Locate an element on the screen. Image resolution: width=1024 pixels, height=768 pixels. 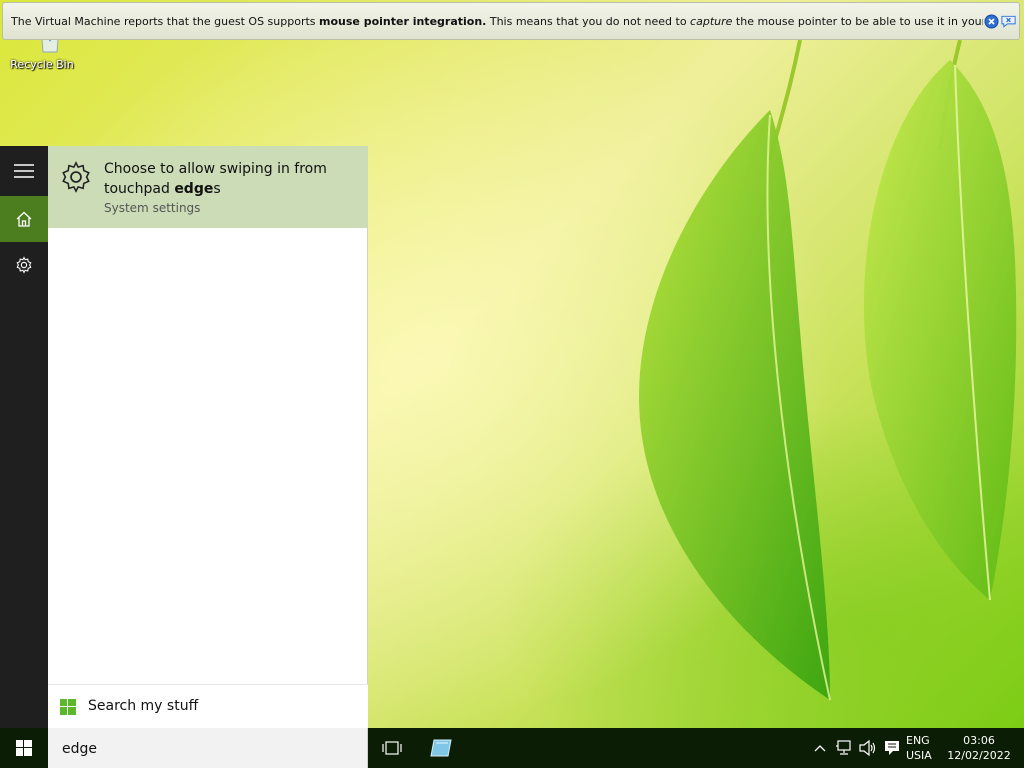
hamburger-icon is located at coordinates (24, 171).